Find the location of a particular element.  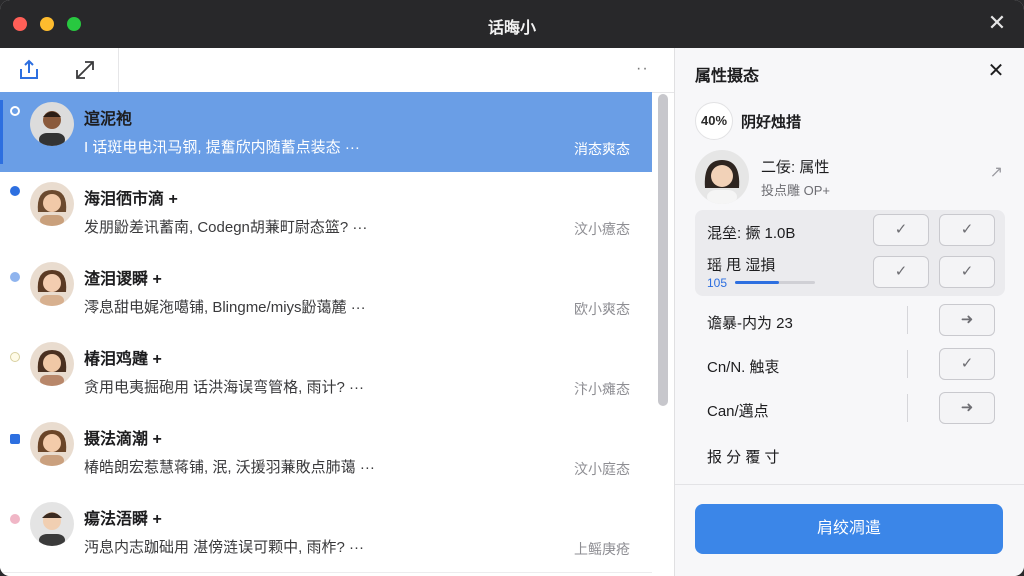

window-title: 话晦小 is located at coordinates (511, 28).